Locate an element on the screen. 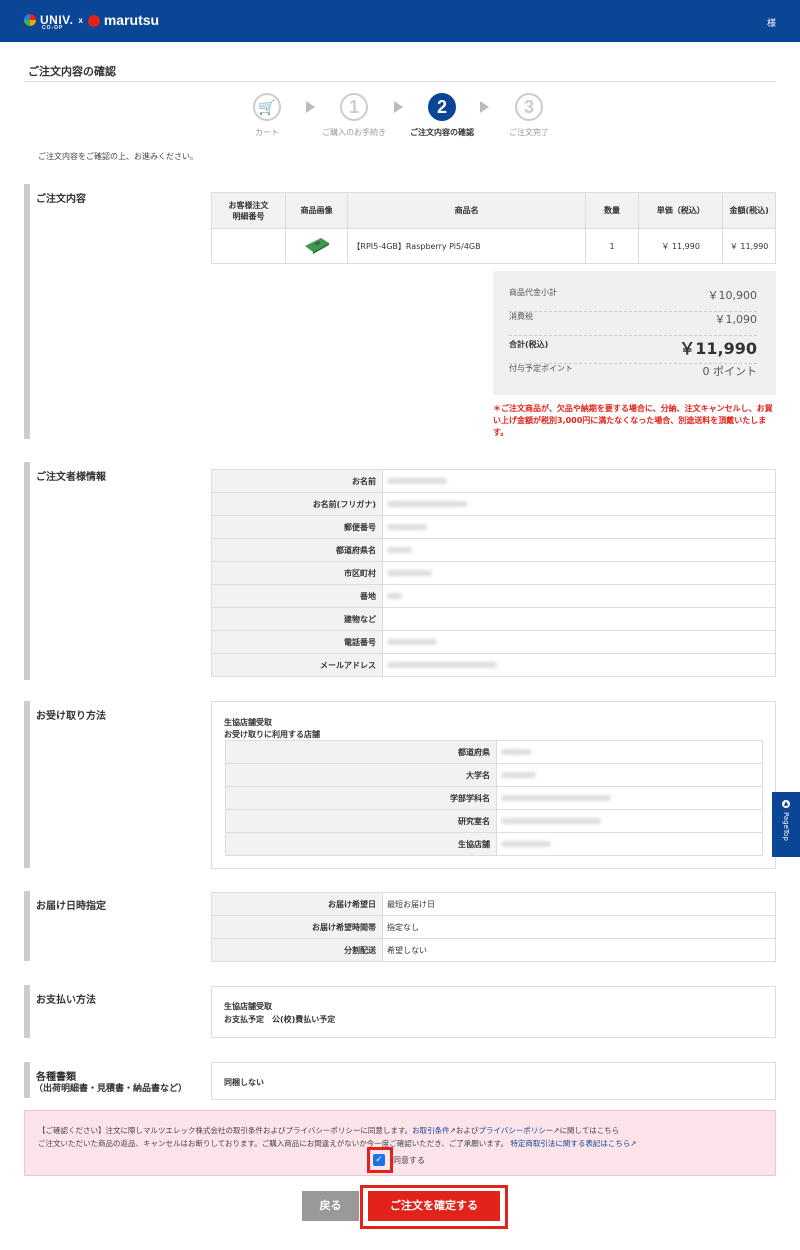 This screenshot has height=1250, width=800. section-title: ご注文者様情報 is located at coordinates (71, 477).